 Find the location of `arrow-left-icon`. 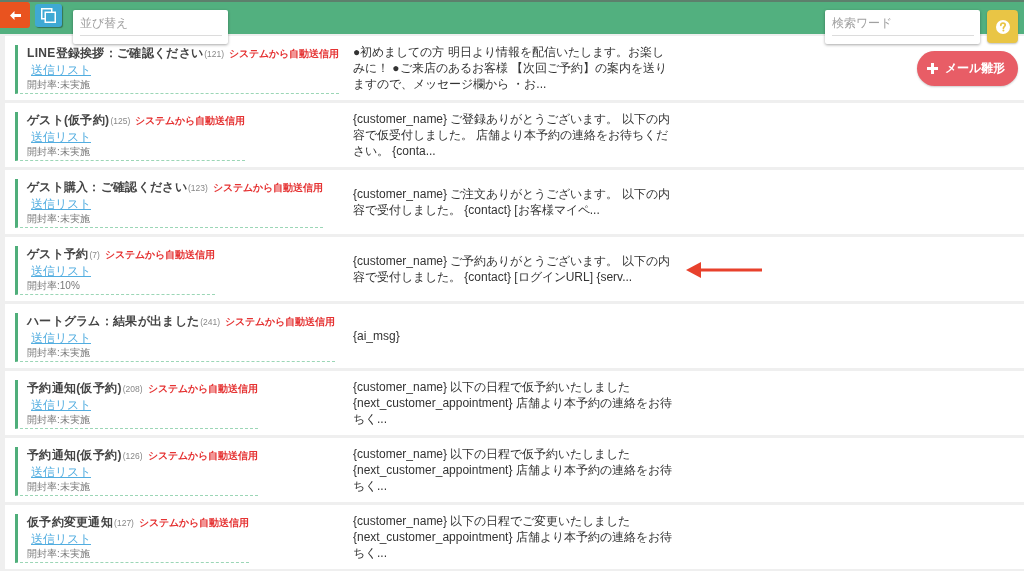

arrow-left-icon is located at coordinates (15, 15).